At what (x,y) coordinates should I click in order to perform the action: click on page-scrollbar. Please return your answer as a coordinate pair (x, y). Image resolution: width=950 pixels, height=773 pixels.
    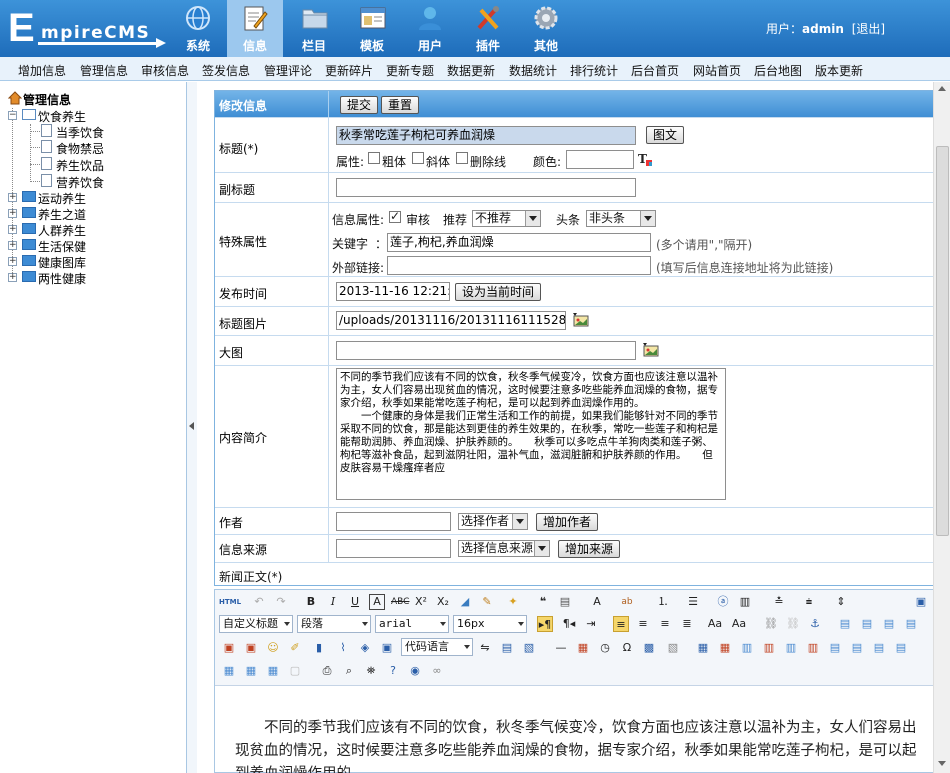
    Looking at the image, I should click on (941, 427).